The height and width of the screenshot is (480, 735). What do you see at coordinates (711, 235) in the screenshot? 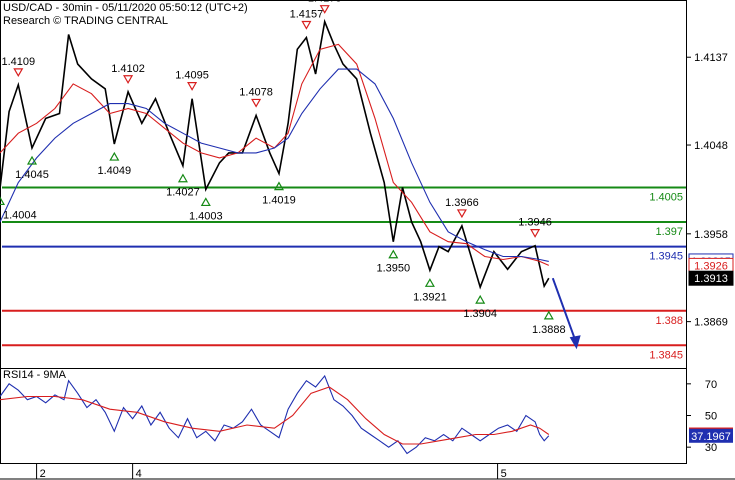
I see `y-tick-label: 1.3958` at bounding box center [711, 235].